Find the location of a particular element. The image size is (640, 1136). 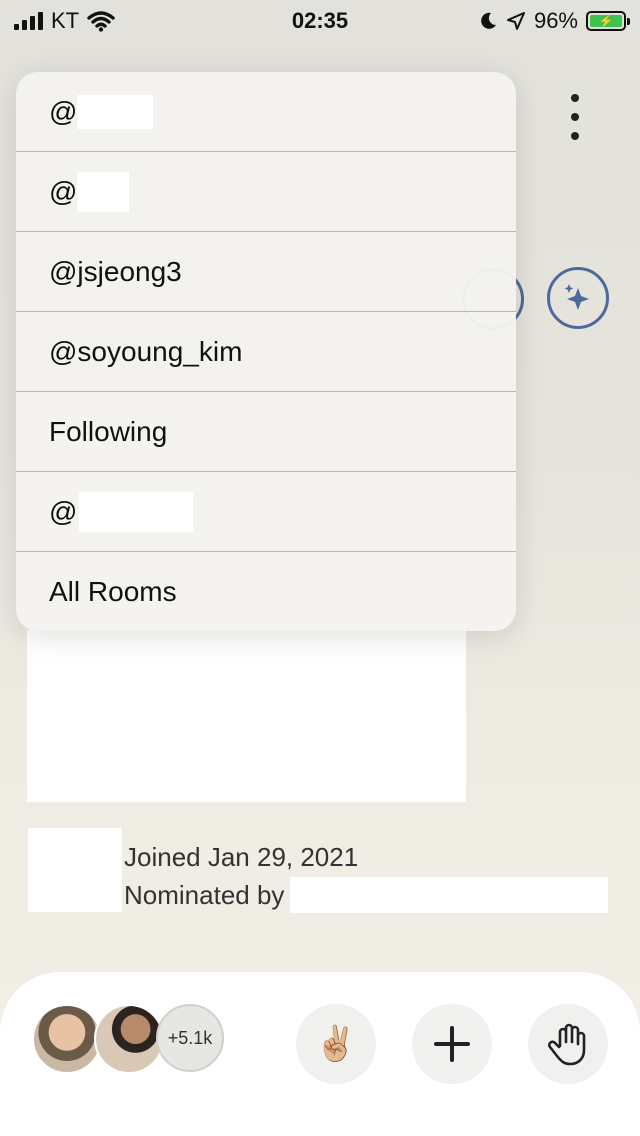

dropdown-item-label: @jsjeong3 is located at coordinates (115, 271).